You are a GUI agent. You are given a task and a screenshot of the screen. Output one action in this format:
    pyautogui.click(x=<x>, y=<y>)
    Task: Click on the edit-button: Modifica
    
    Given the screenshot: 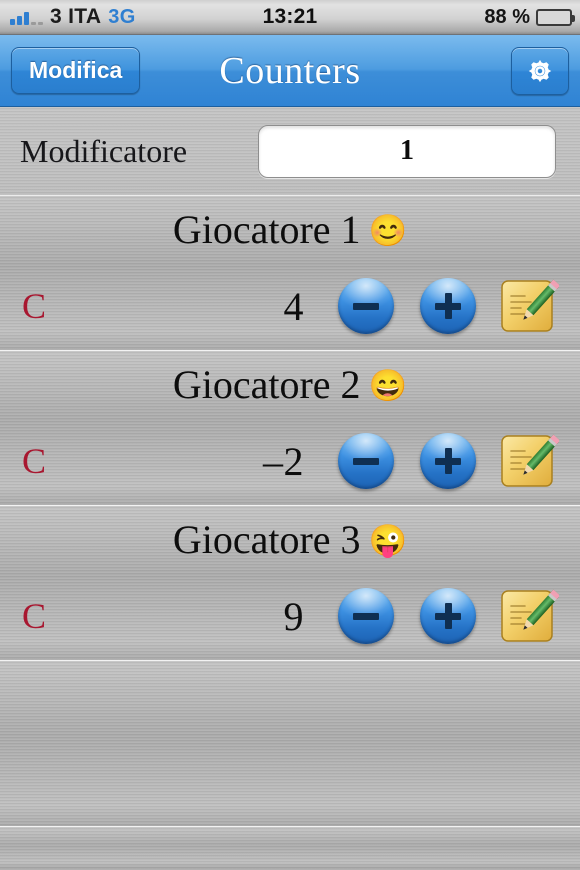 What is the action you would take?
    pyautogui.click(x=76, y=70)
    